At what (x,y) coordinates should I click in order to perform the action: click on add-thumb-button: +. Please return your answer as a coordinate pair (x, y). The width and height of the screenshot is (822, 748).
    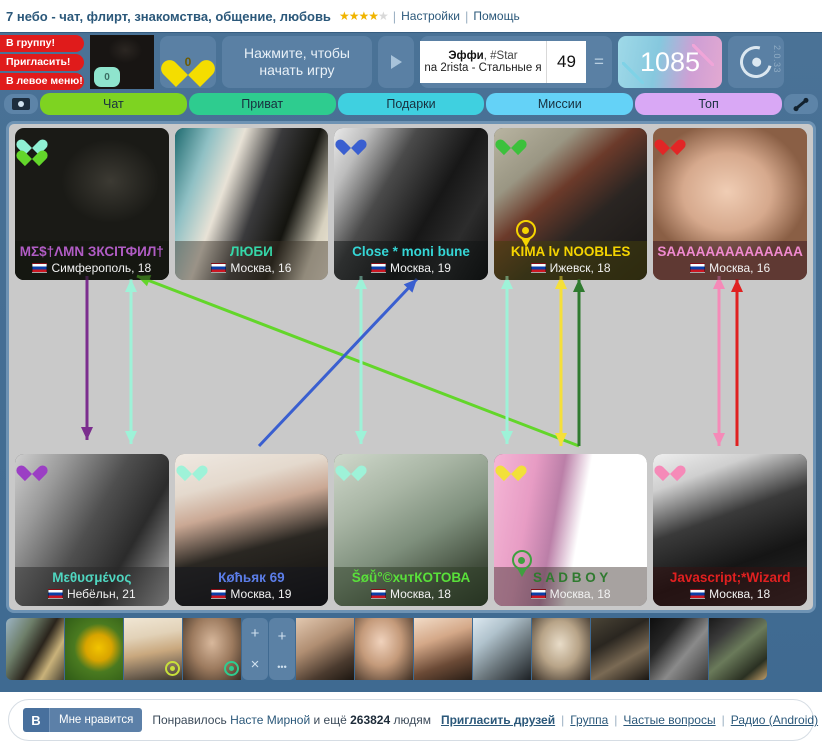
    Looking at the image, I should click on (255, 633).